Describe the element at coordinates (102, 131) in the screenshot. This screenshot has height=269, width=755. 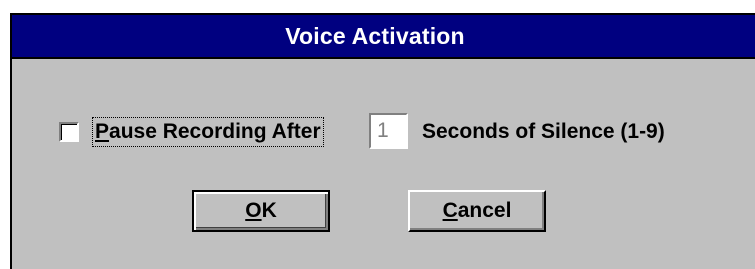
I see `pause-recording-mnemonic: P` at that location.